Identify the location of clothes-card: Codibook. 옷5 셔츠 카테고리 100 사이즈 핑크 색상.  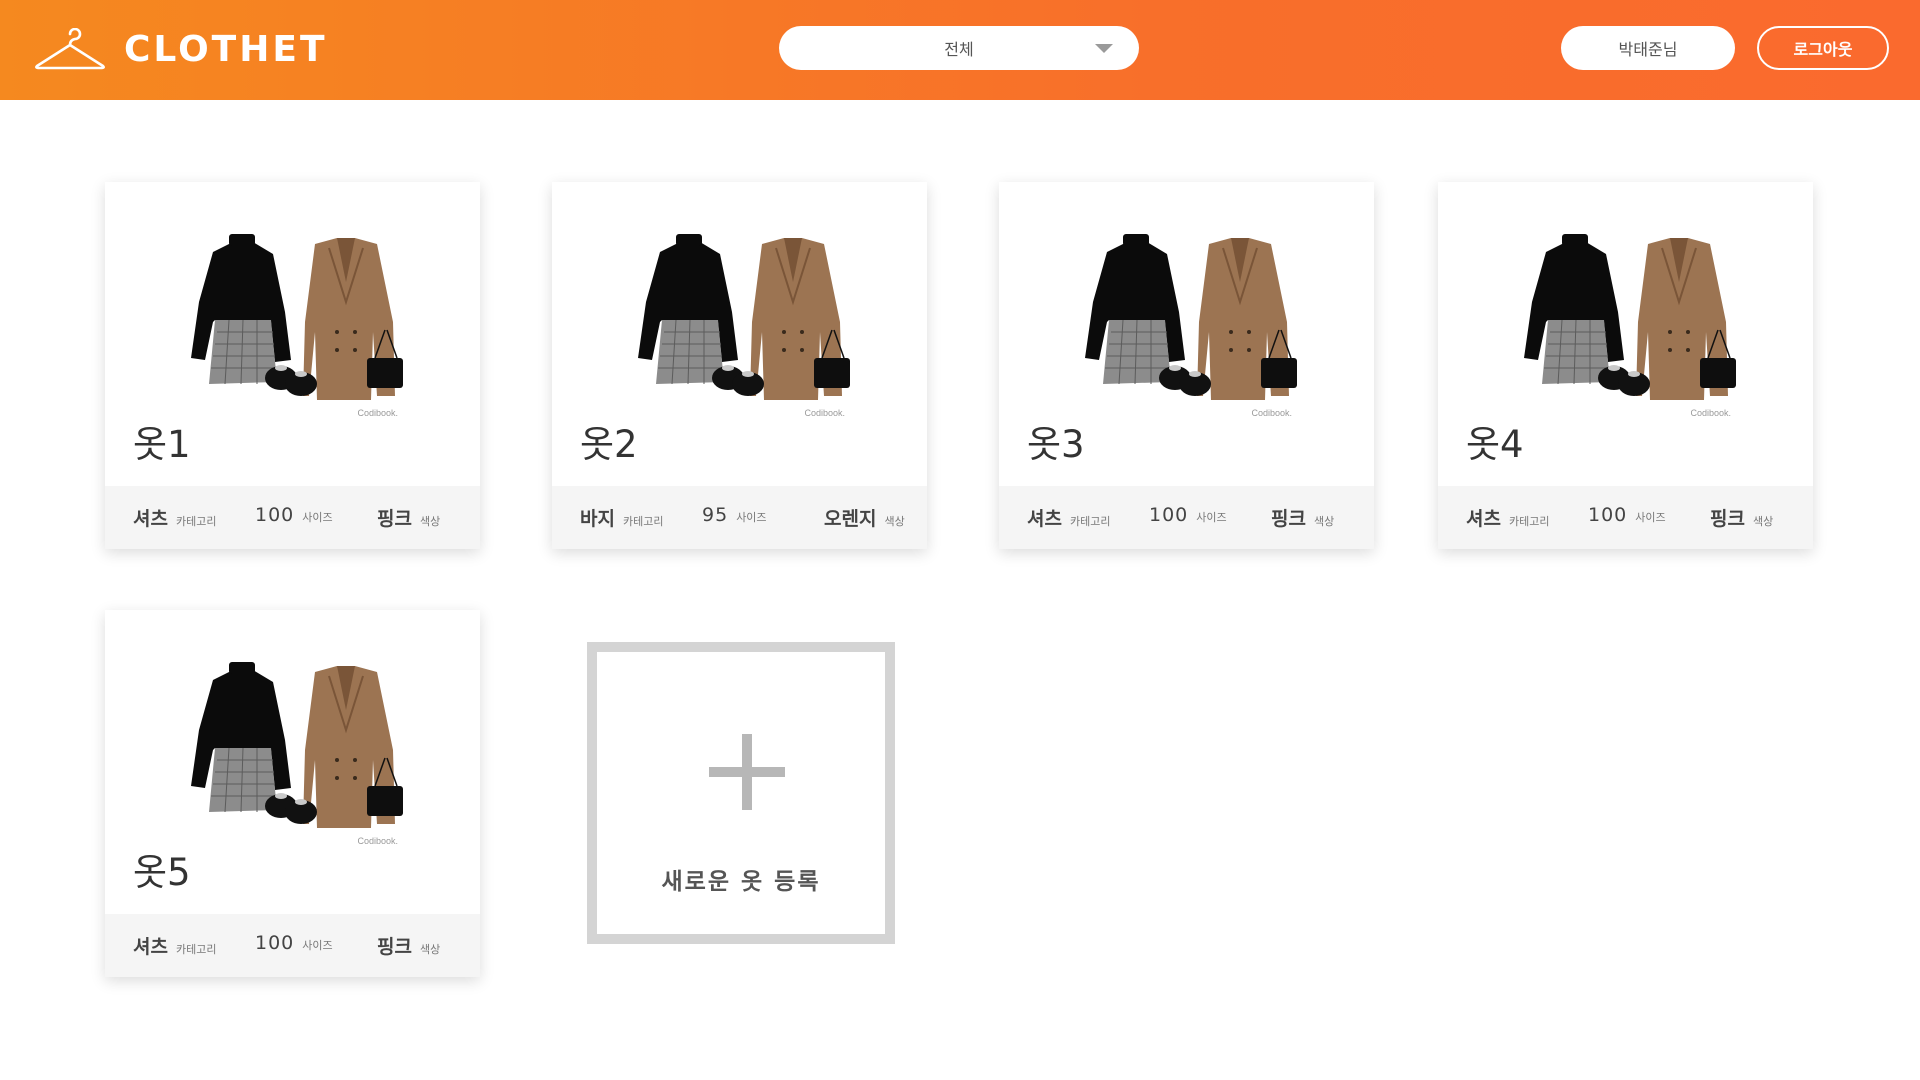
(292, 793).